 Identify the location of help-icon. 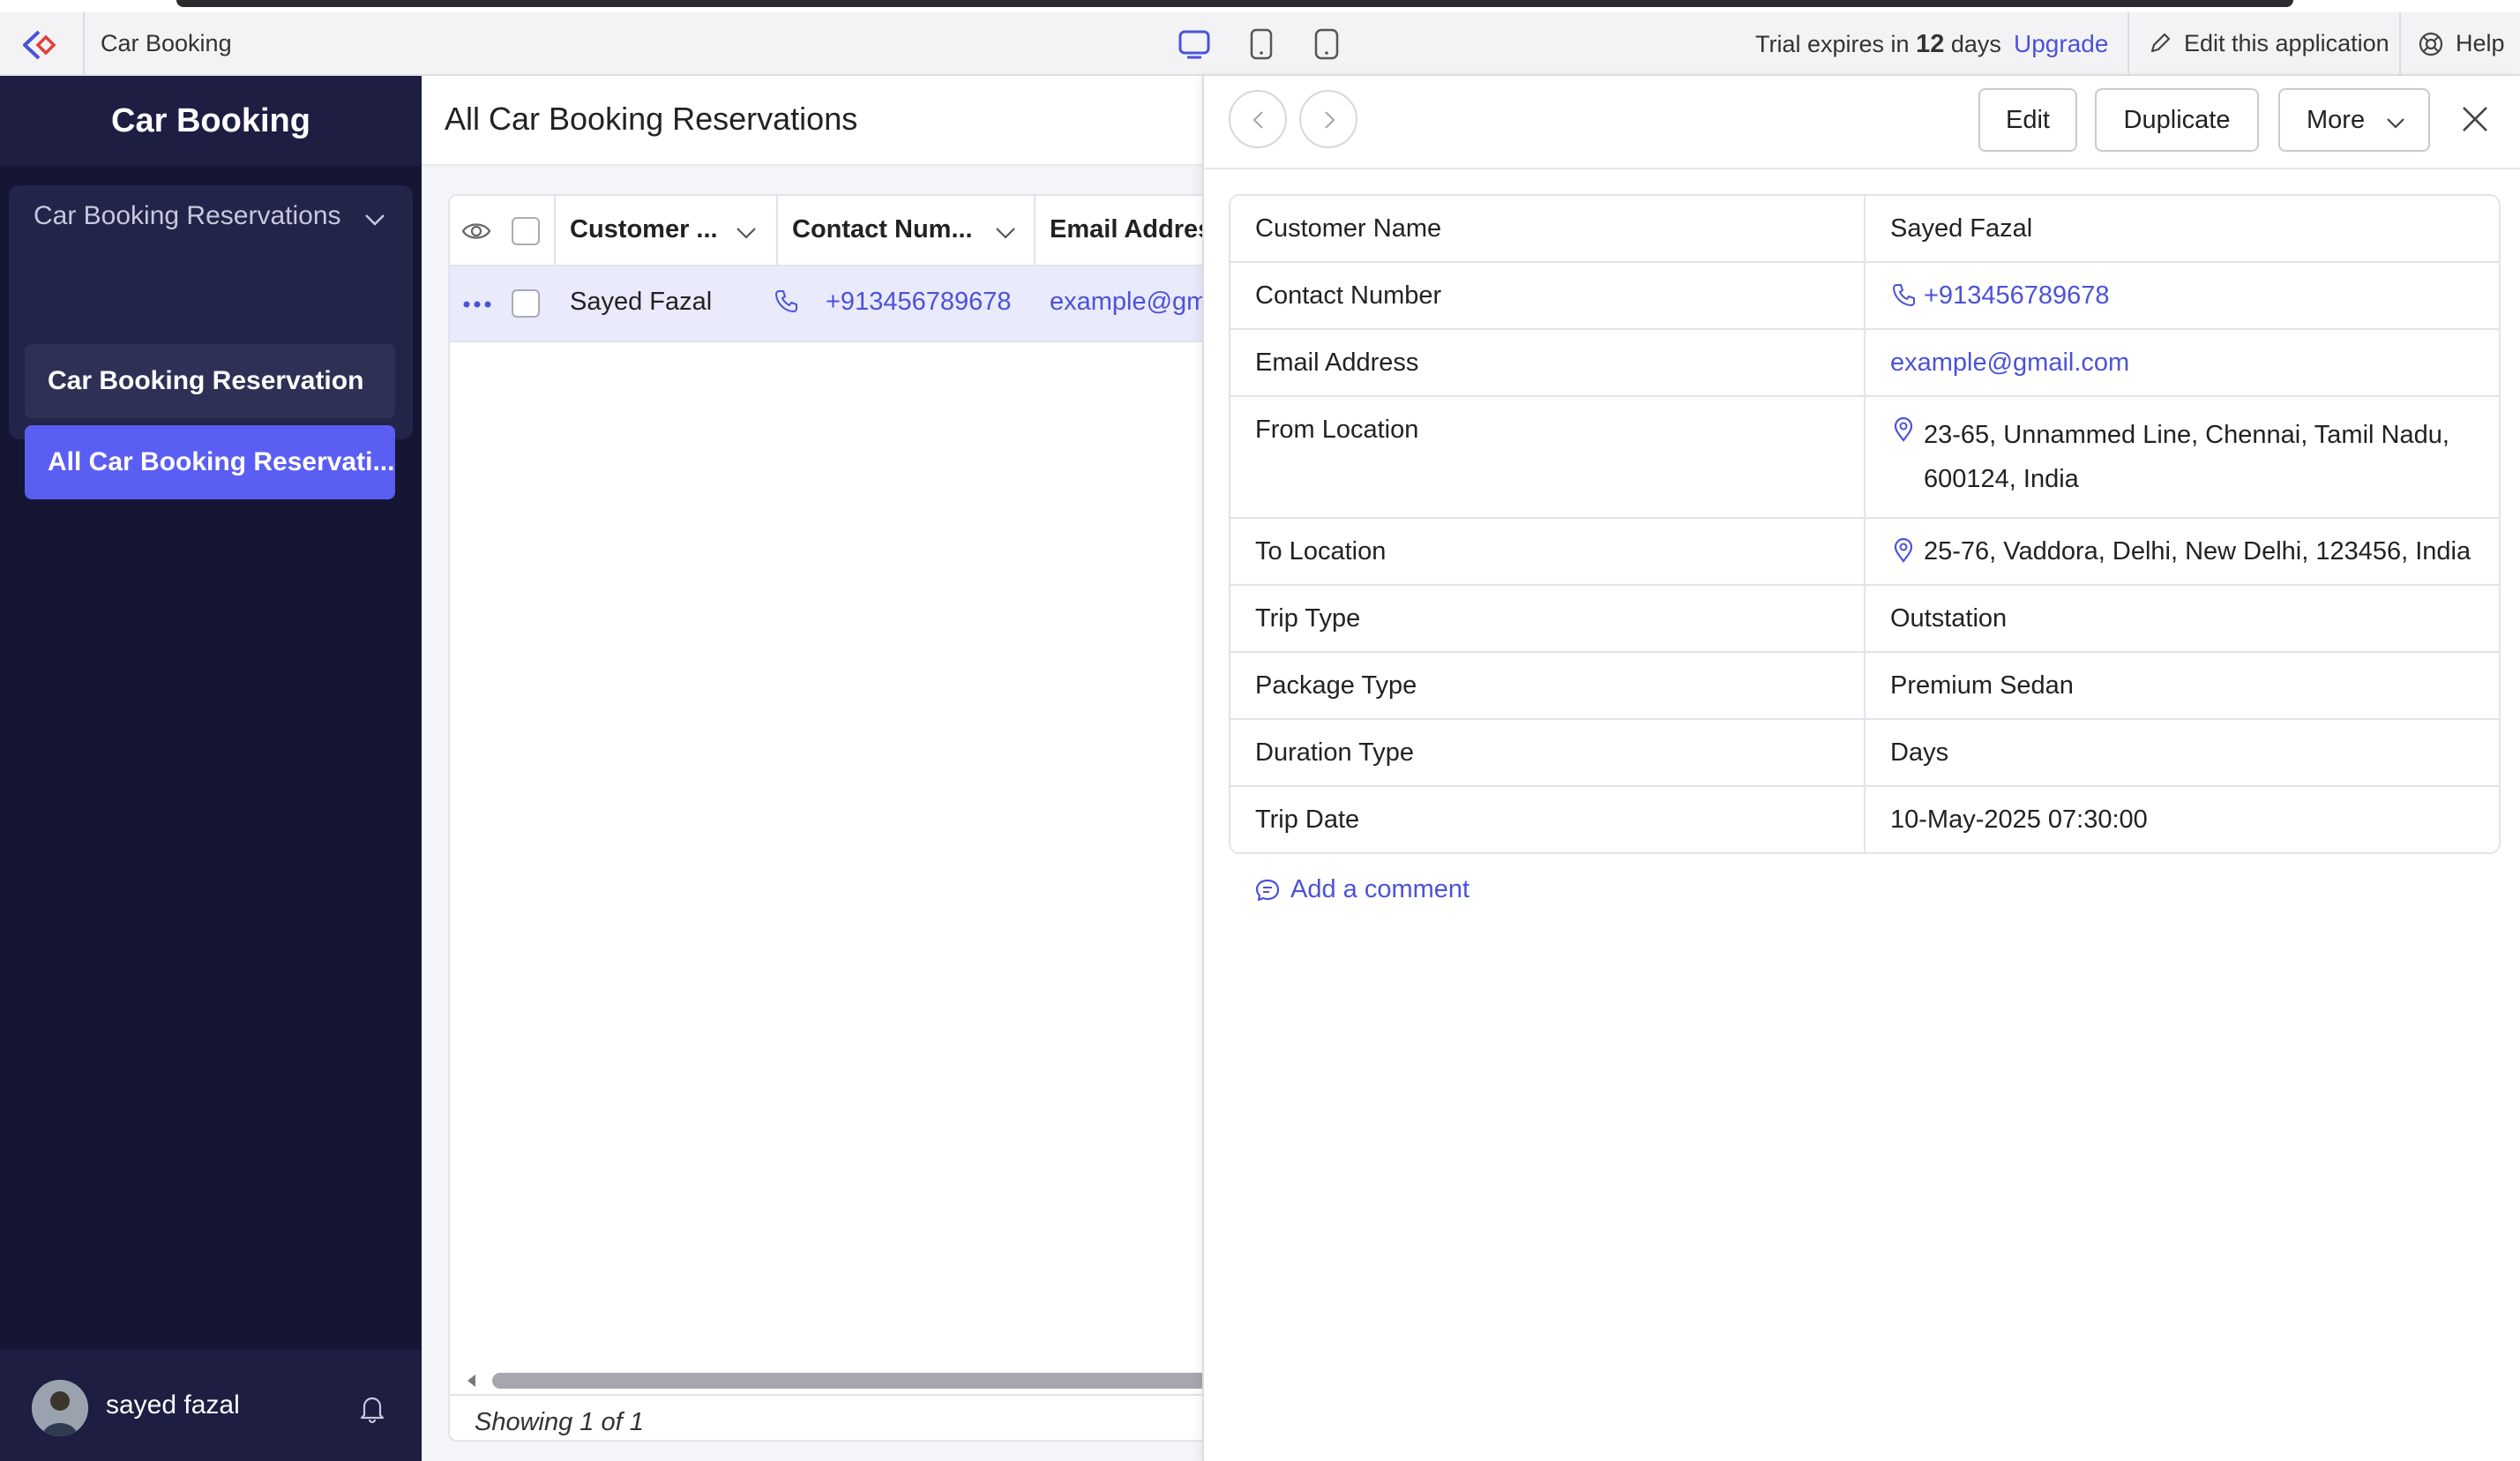
(2431, 44).